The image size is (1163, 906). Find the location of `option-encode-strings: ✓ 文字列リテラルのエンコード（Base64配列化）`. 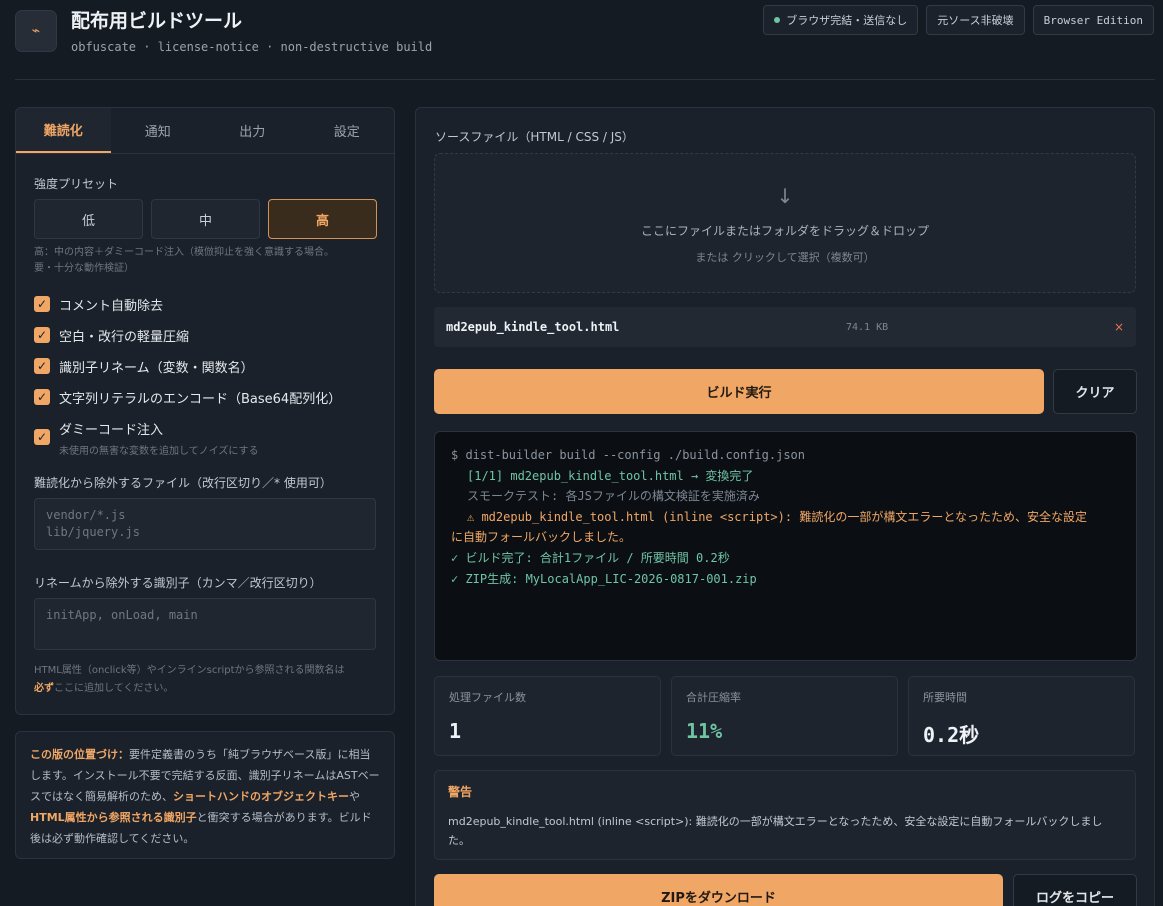

option-encode-strings: ✓ 文字列リテラルのエンコード（Base64配列化） is located at coordinates (187, 397).